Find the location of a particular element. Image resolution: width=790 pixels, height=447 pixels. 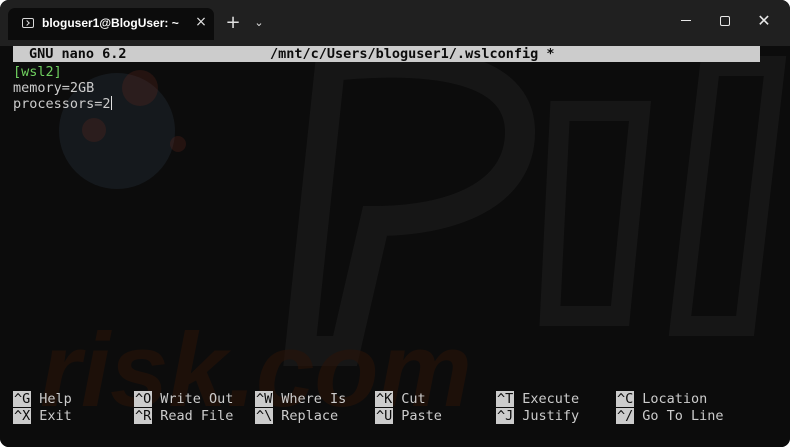

terminal-tab: bloguser1@BlogUser: ~ × is located at coordinates (111, 24).